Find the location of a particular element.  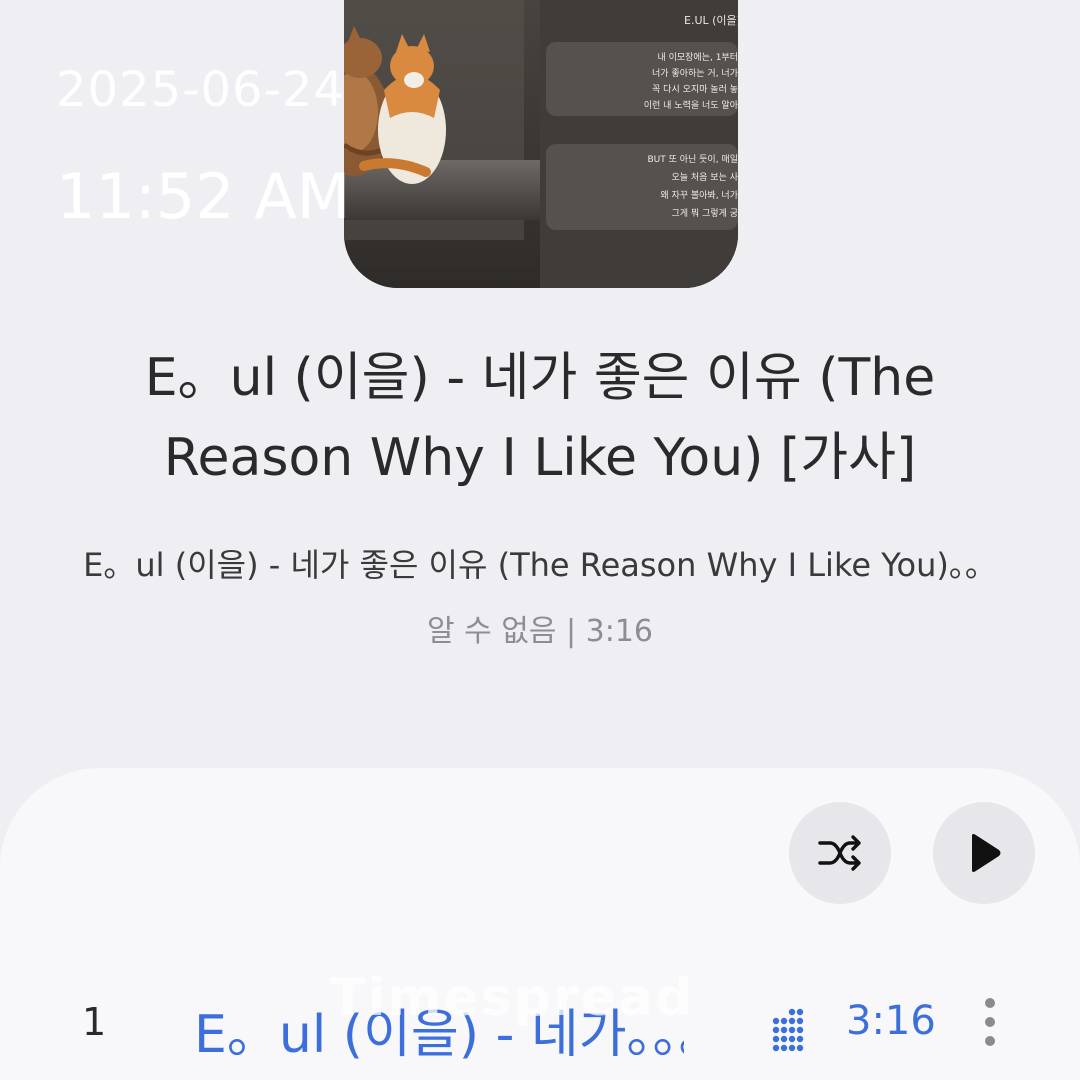

now-playing-equalizer-icon is located at coordinates (788, 1030).